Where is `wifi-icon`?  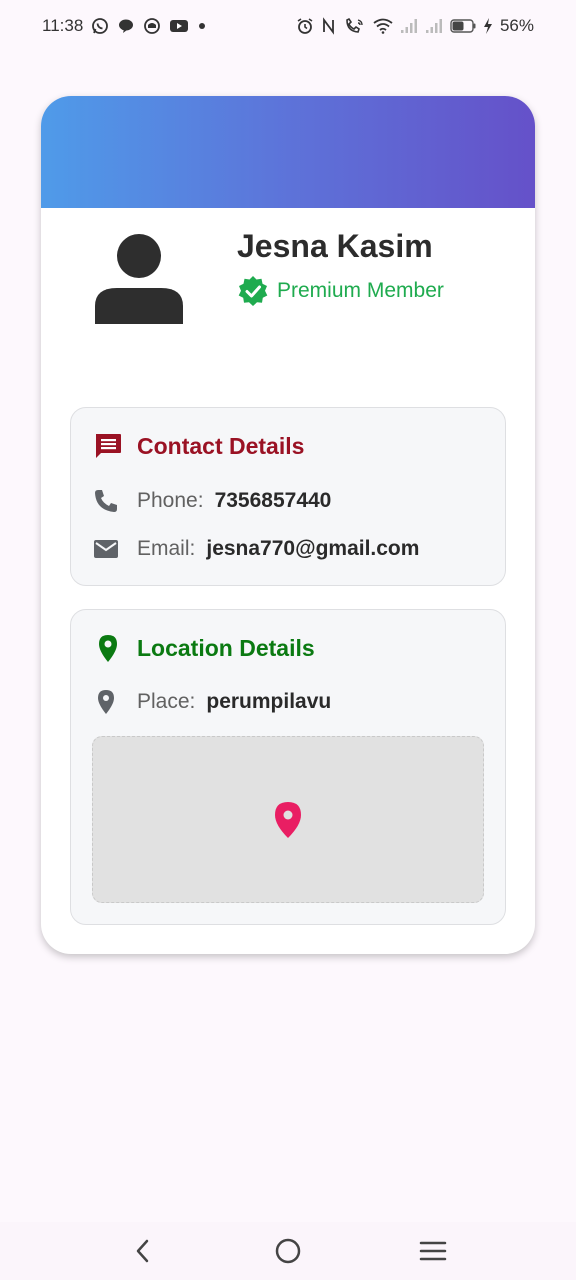
wifi-icon is located at coordinates (383, 26).